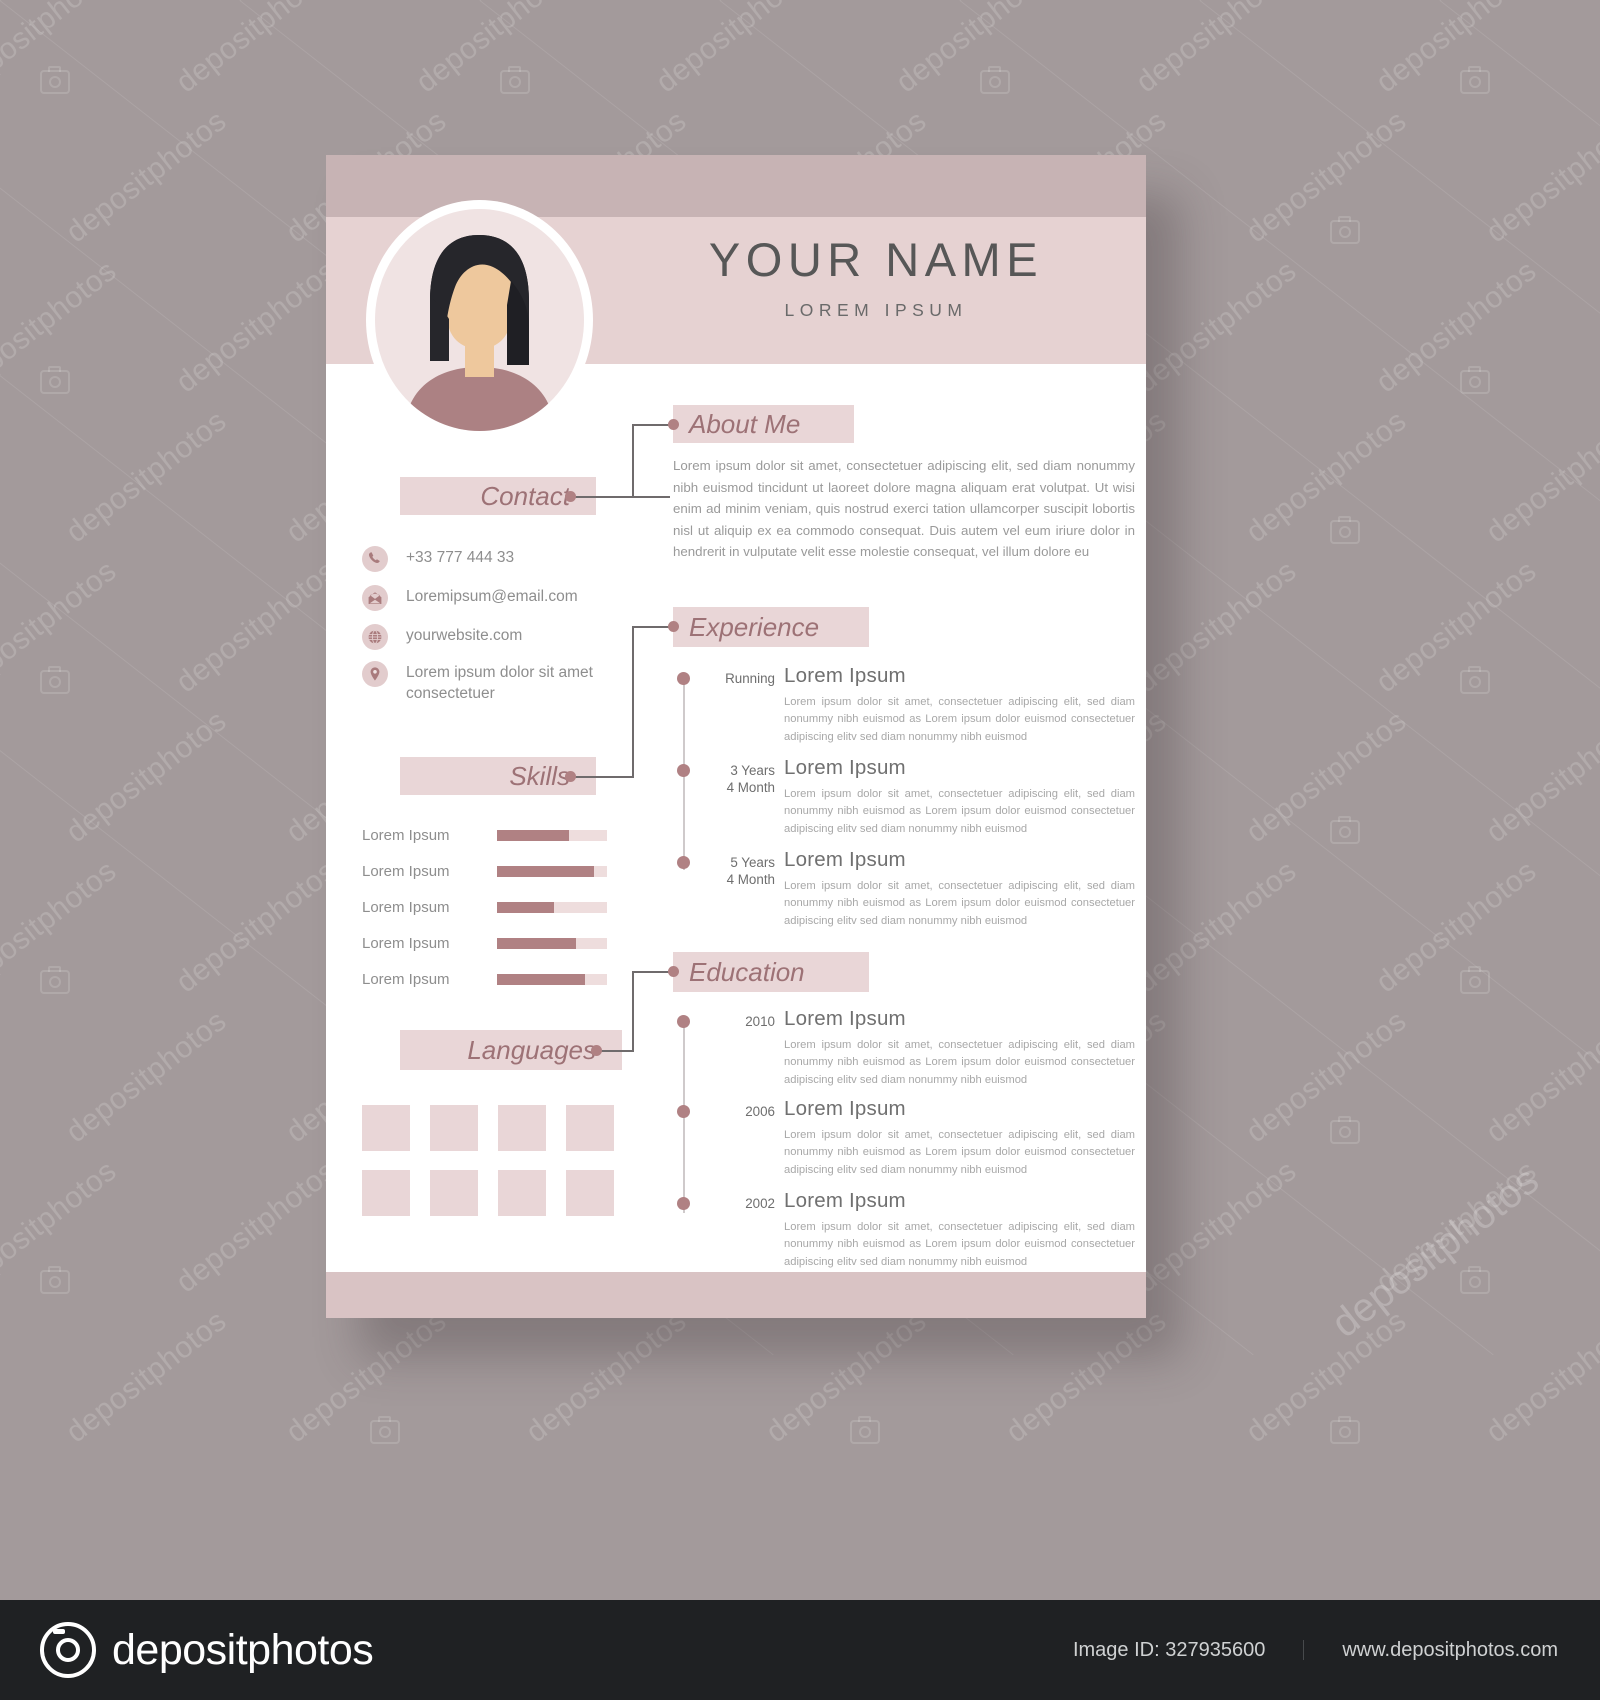 The width and height of the screenshot is (1600, 1700). What do you see at coordinates (760, 1203) in the screenshot?
I see `timeline-date: 2002` at bounding box center [760, 1203].